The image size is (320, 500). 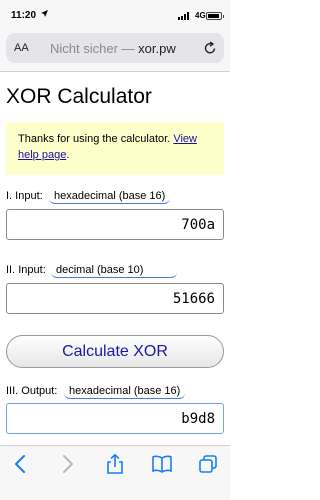 I want to click on text-size-button: AA, so click(x=21, y=48).